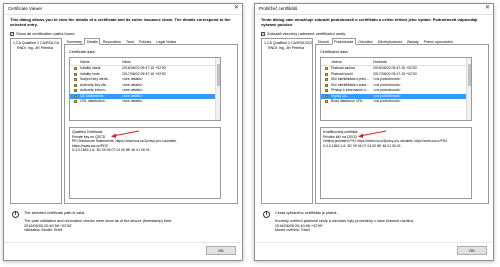  Describe the element at coordinates (126, 62) in the screenshot. I see `column-value: Value` at that location.